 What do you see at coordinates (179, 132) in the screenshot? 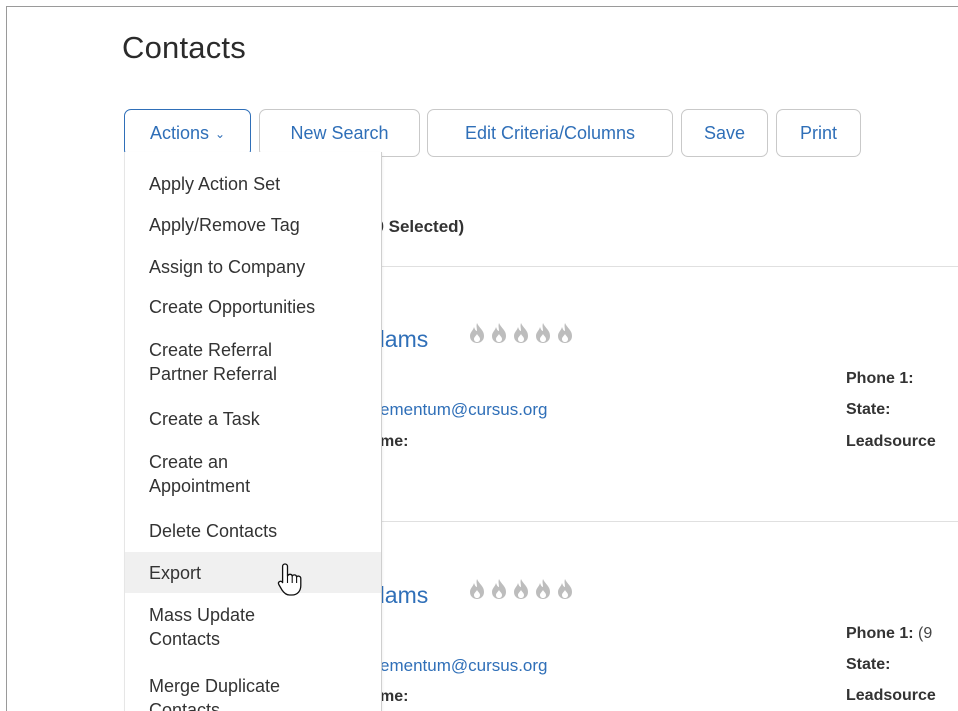
I see `actions-button-label: Actions` at bounding box center [179, 132].